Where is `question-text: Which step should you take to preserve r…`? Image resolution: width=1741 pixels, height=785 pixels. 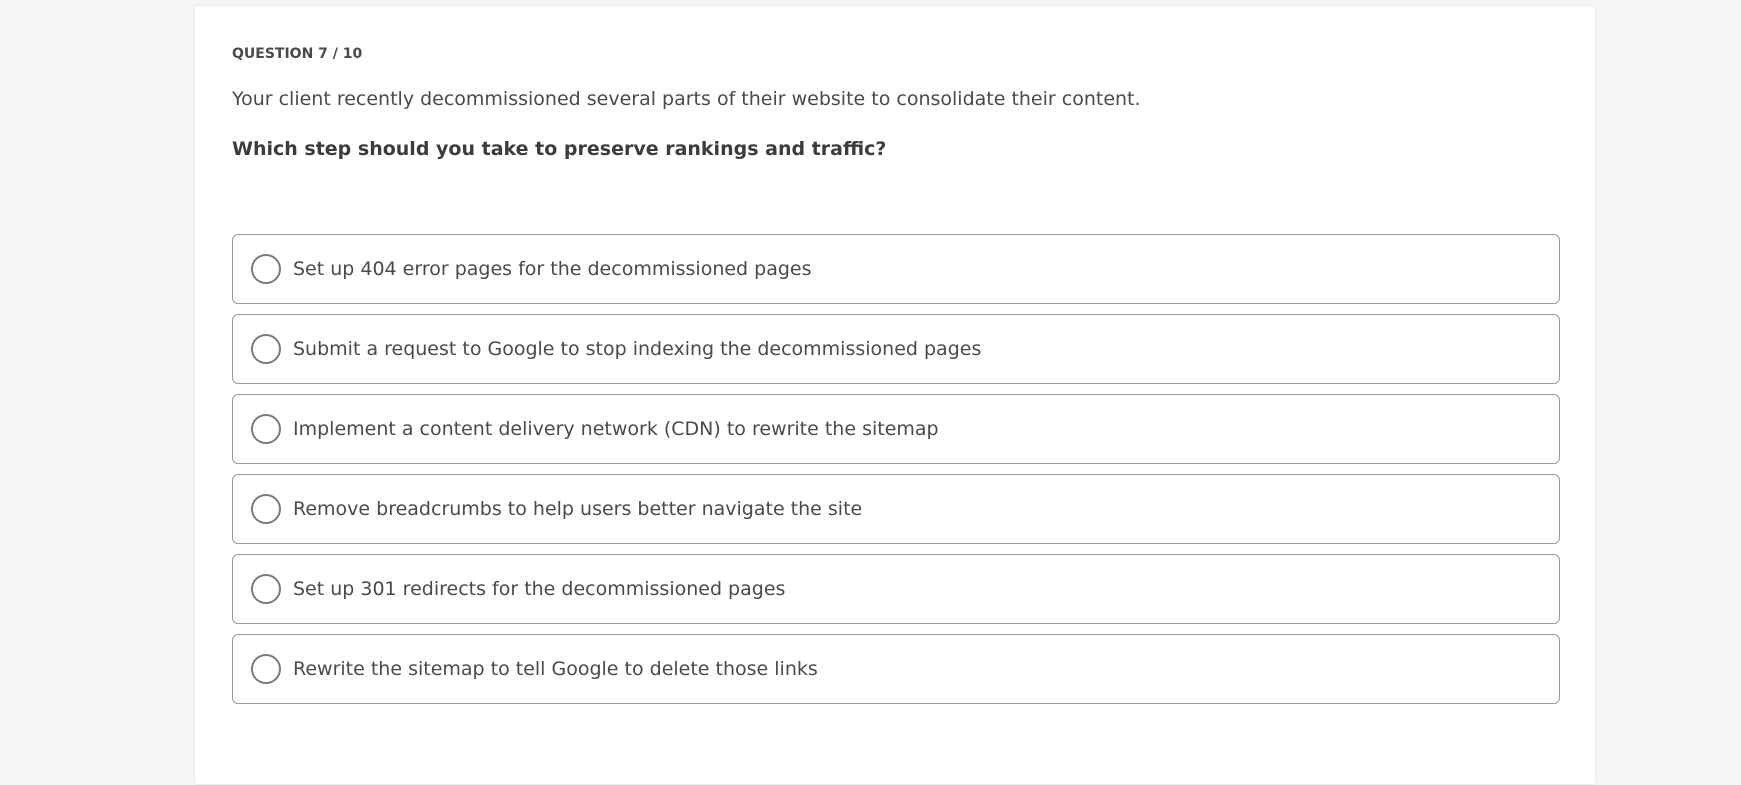 question-text: Which step should you take to preserve r… is located at coordinates (559, 149).